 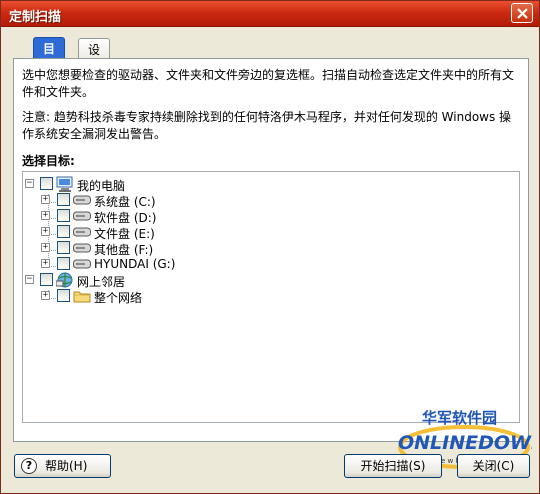 I want to click on tree-label: HYUNDAI (G:), so click(x=135, y=264).